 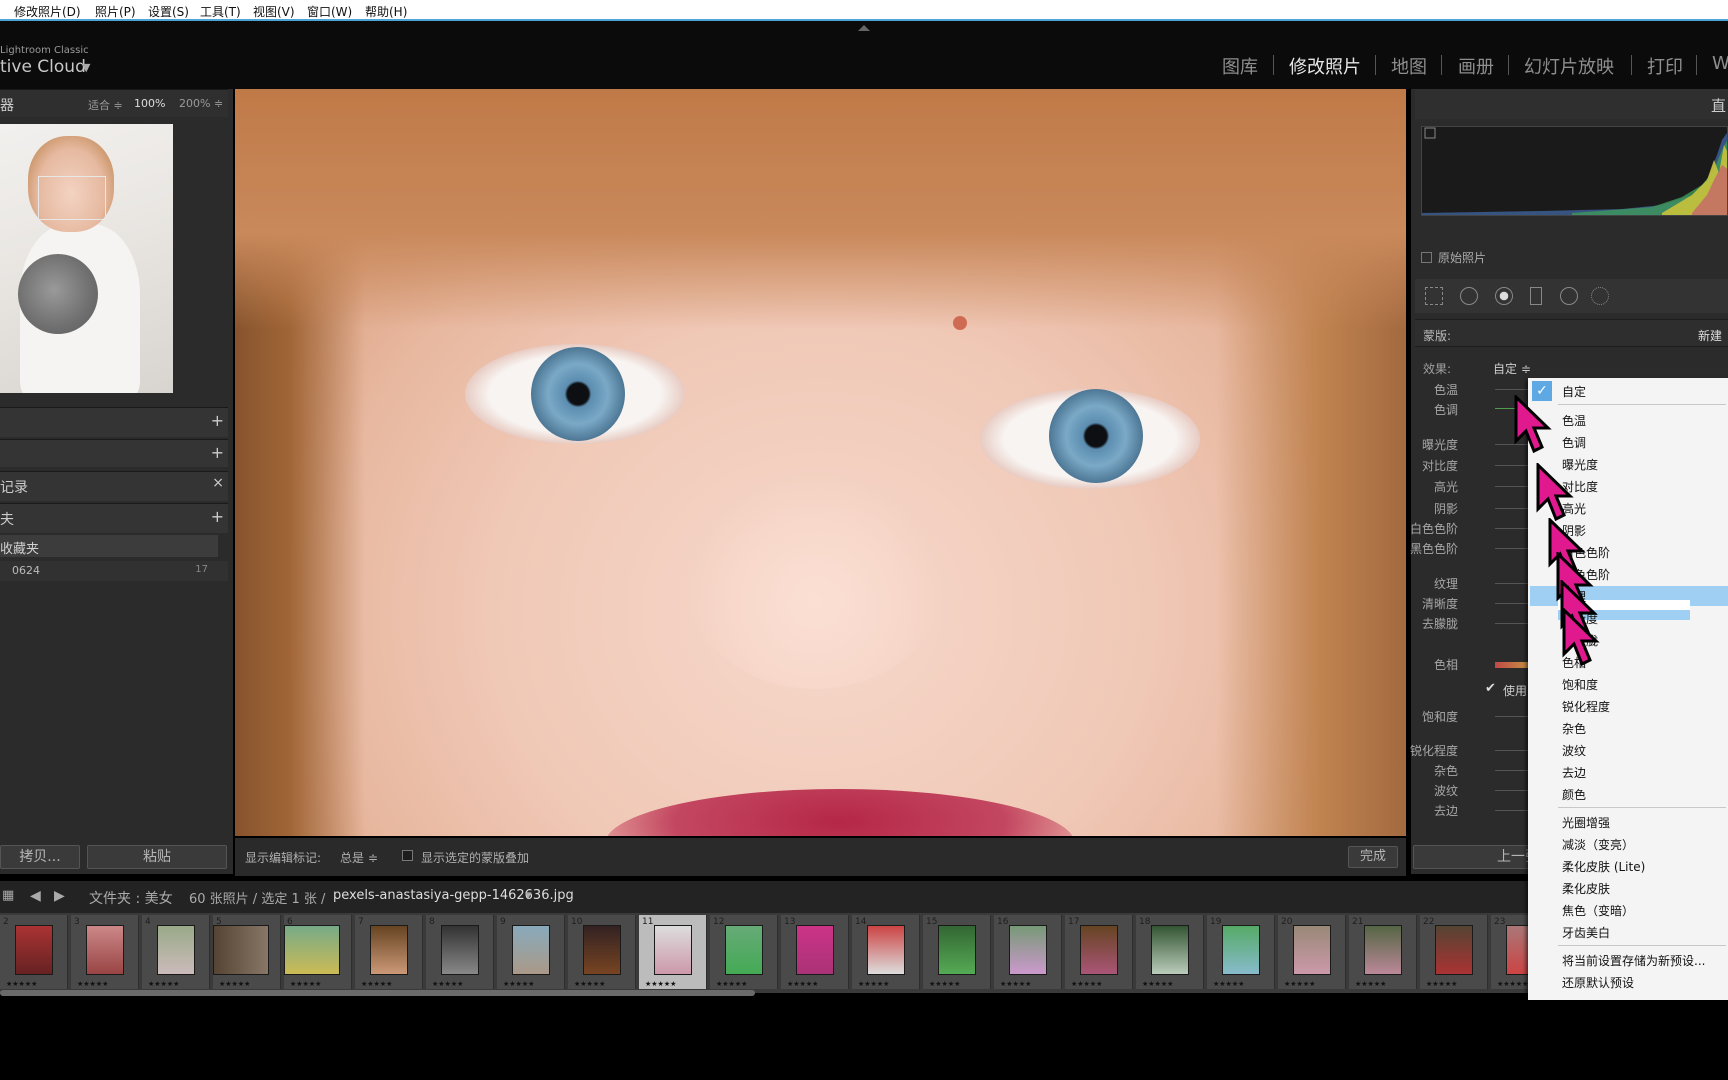 What do you see at coordinates (460, 952) in the screenshot?
I see `film-cell: 8 ★★★★★` at bounding box center [460, 952].